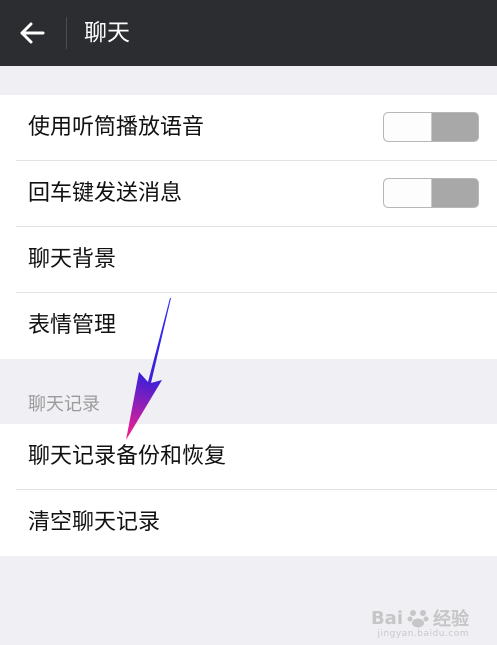  I want to click on watermark-url: jingyan.baidu.com, so click(423, 634).